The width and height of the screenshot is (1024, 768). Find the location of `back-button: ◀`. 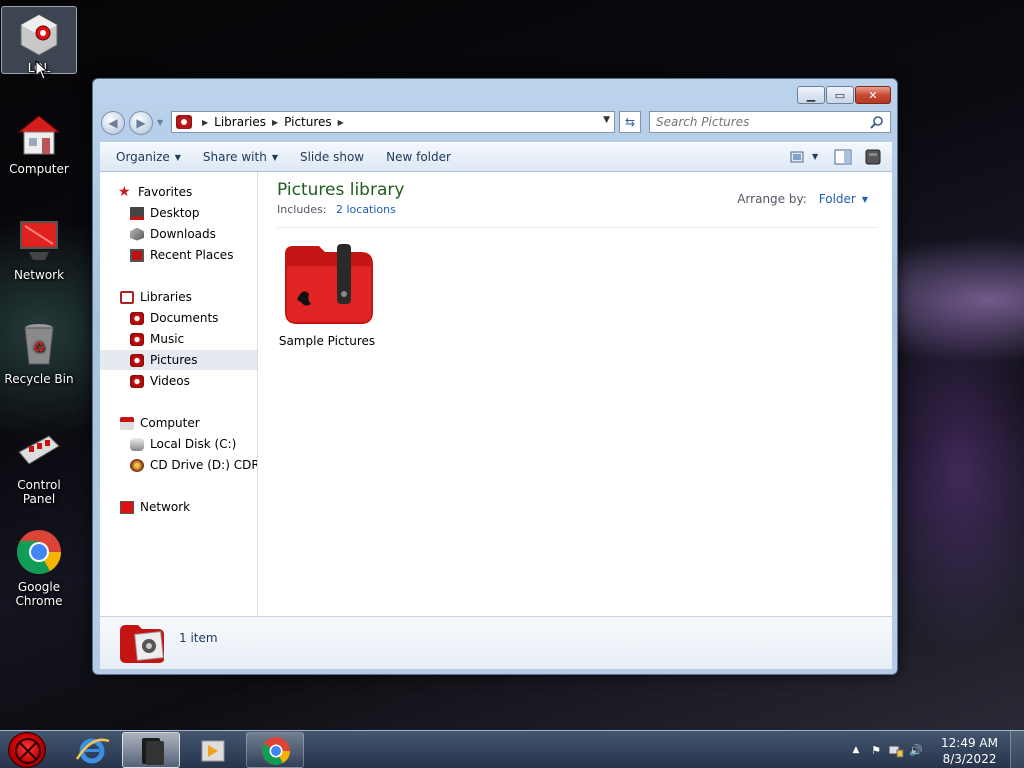

back-button: ◀ is located at coordinates (113, 123).